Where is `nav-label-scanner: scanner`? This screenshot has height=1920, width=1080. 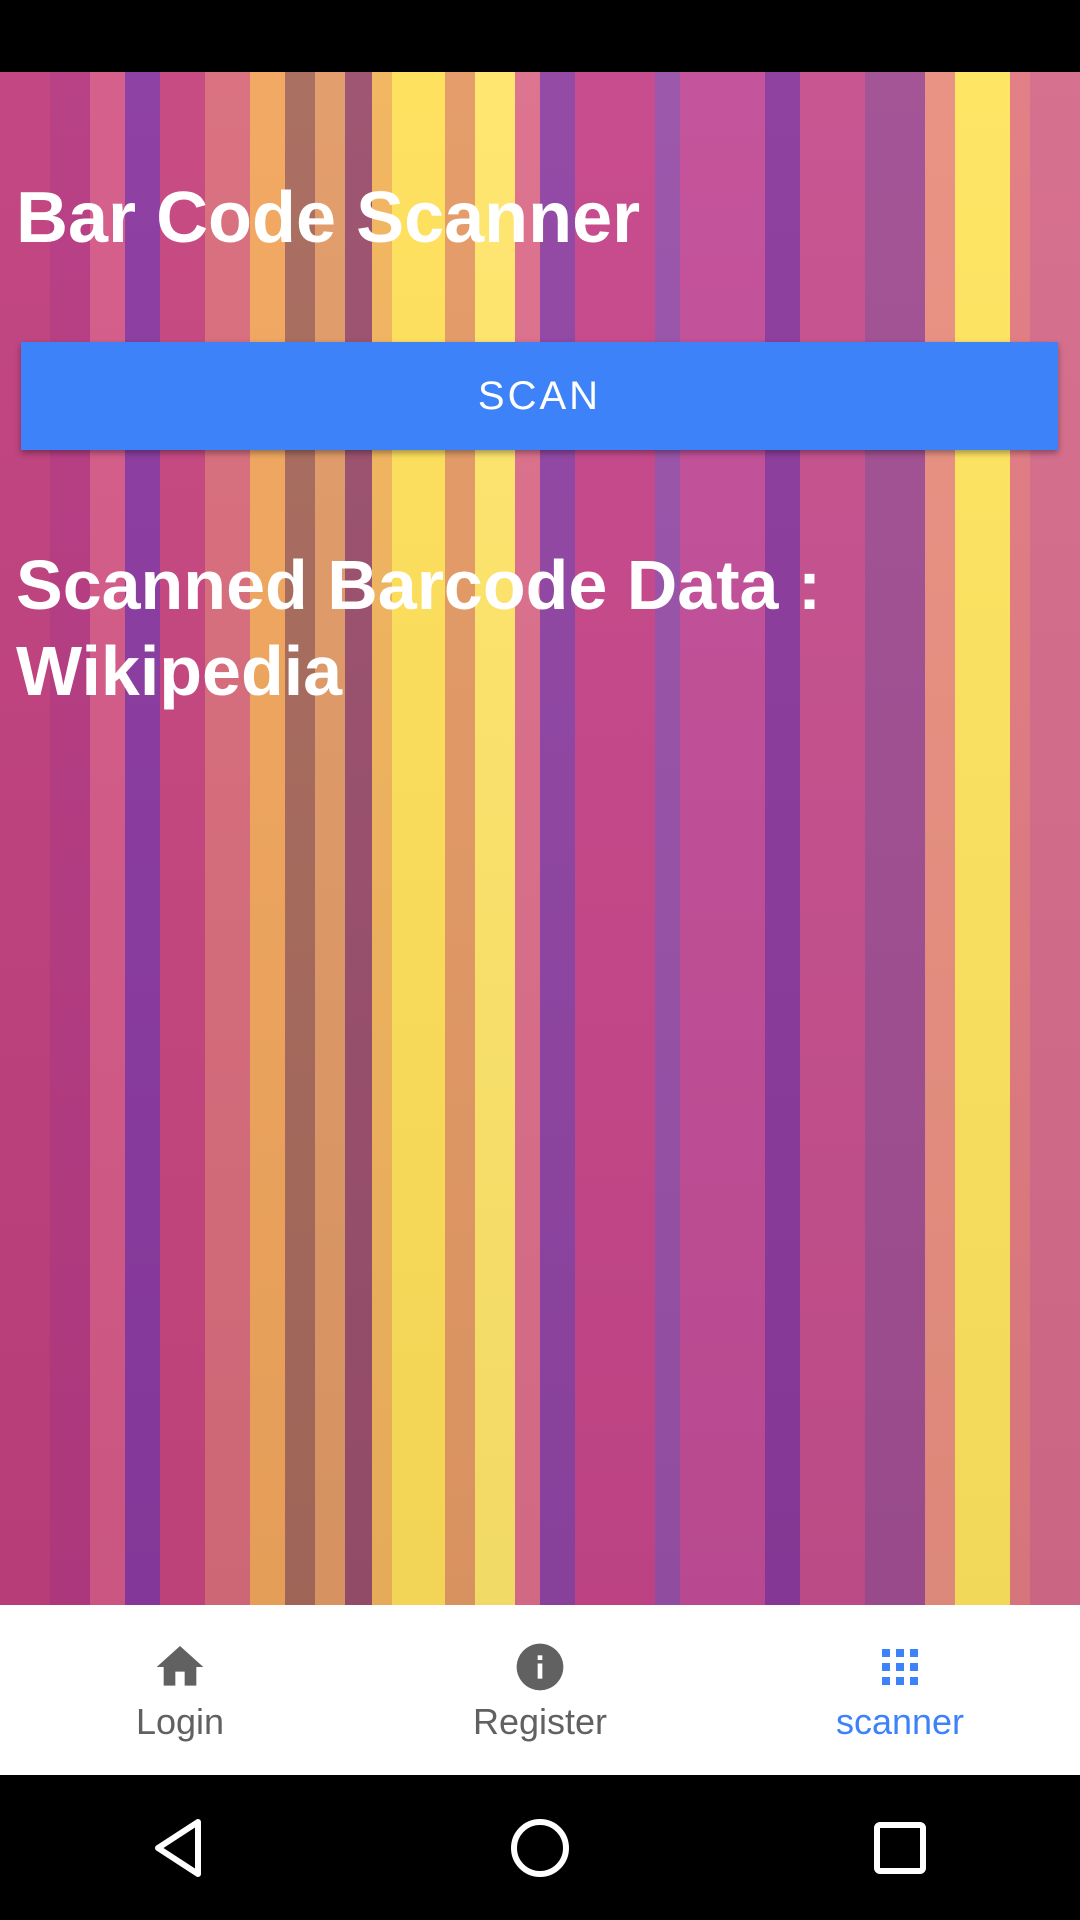
nav-label-scanner: scanner is located at coordinates (900, 1721).